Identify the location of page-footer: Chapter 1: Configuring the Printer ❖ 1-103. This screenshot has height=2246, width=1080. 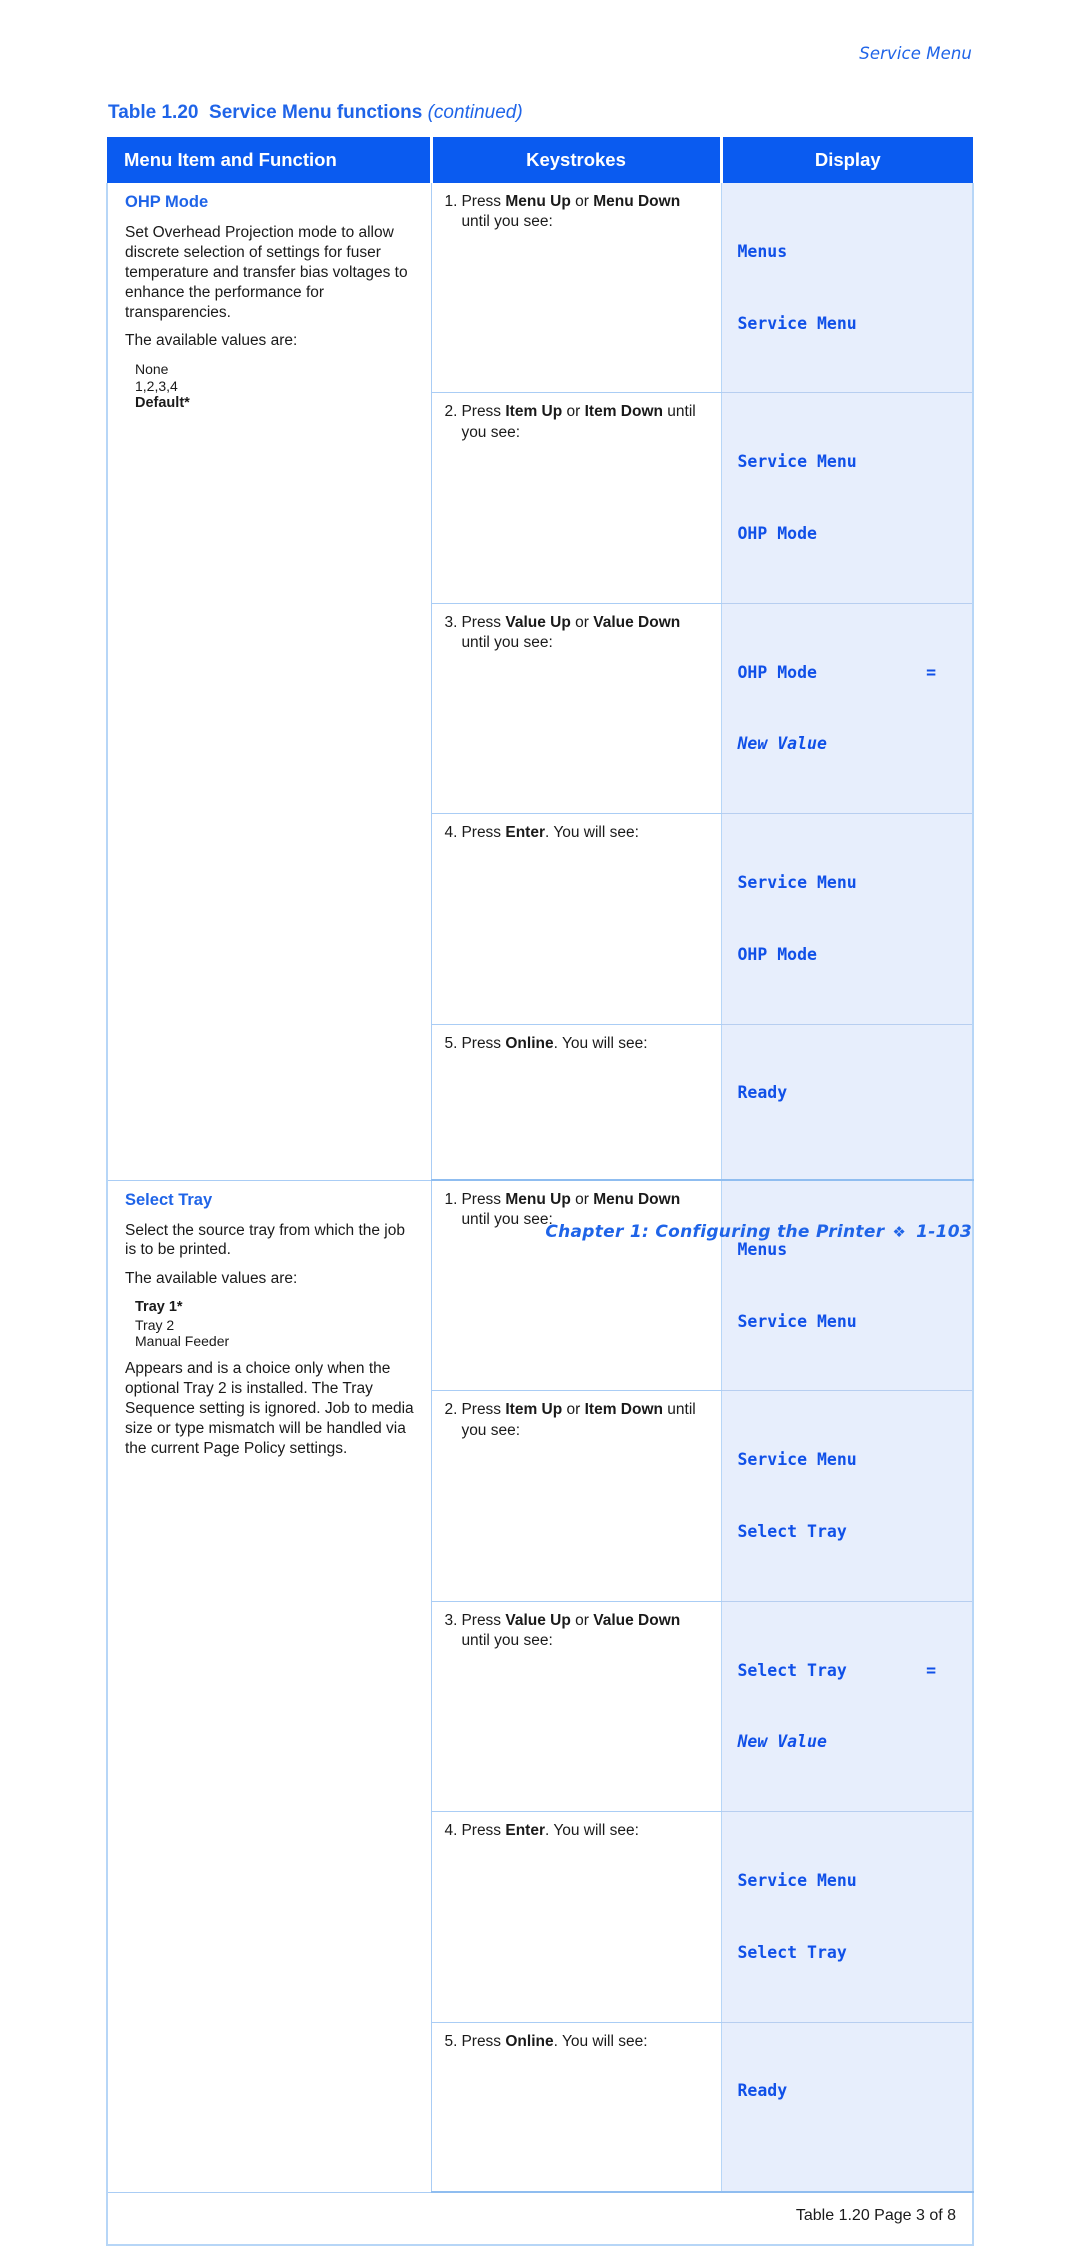
(758, 1232).